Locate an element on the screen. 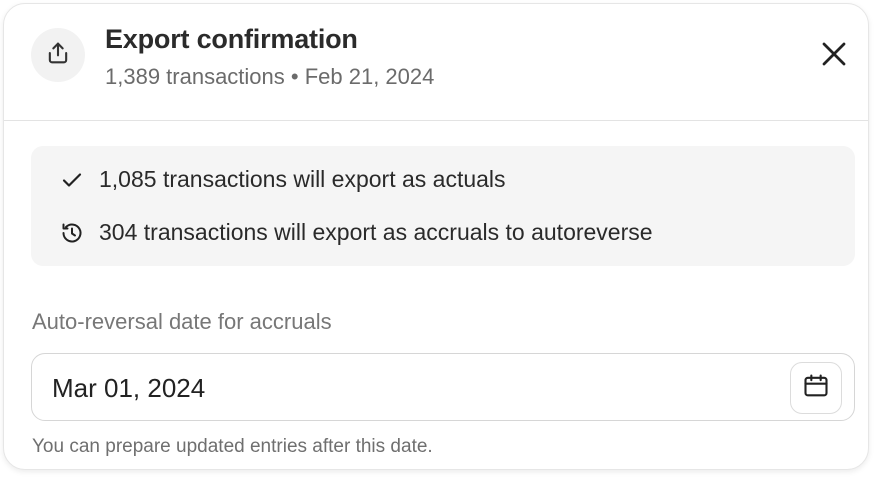 This screenshot has width=874, height=478. close-icon is located at coordinates (834, 56).